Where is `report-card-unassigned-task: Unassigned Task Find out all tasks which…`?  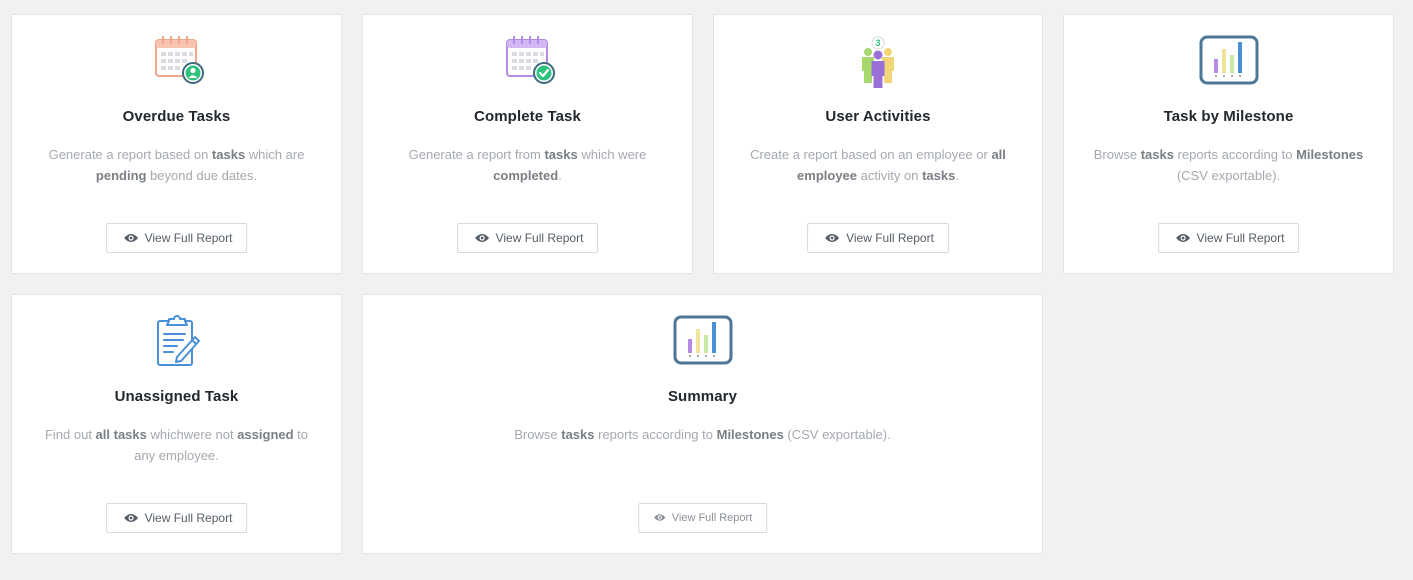 report-card-unassigned-task: Unassigned Task Find out all tasks which… is located at coordinates (176, 424).